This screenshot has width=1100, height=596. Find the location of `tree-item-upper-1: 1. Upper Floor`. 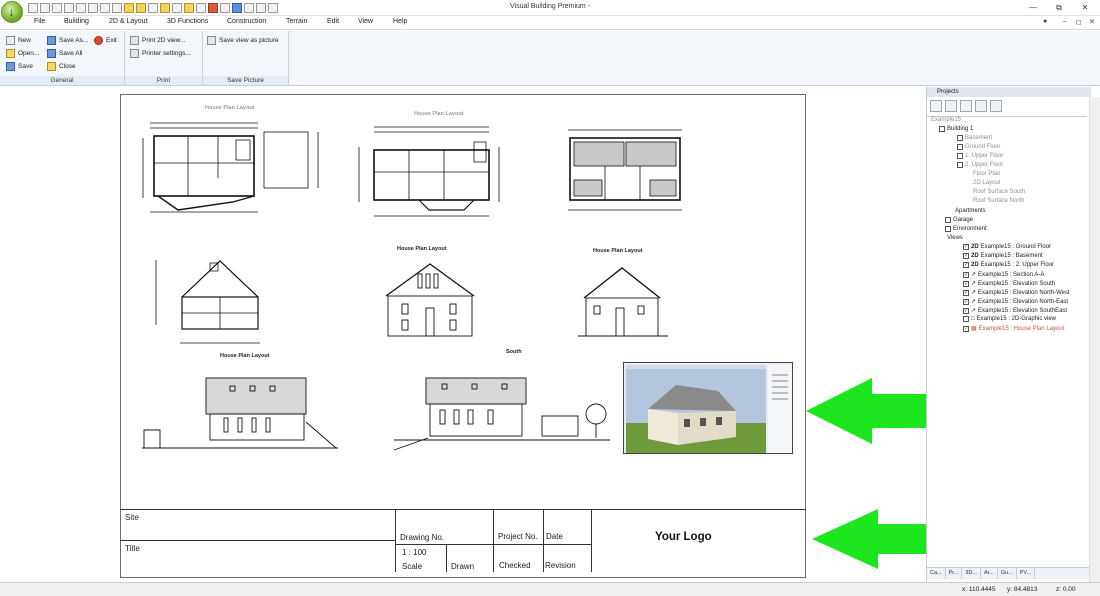

tree-item-upper-1: 1. Upper Floor is located at coordinates (980, 156).